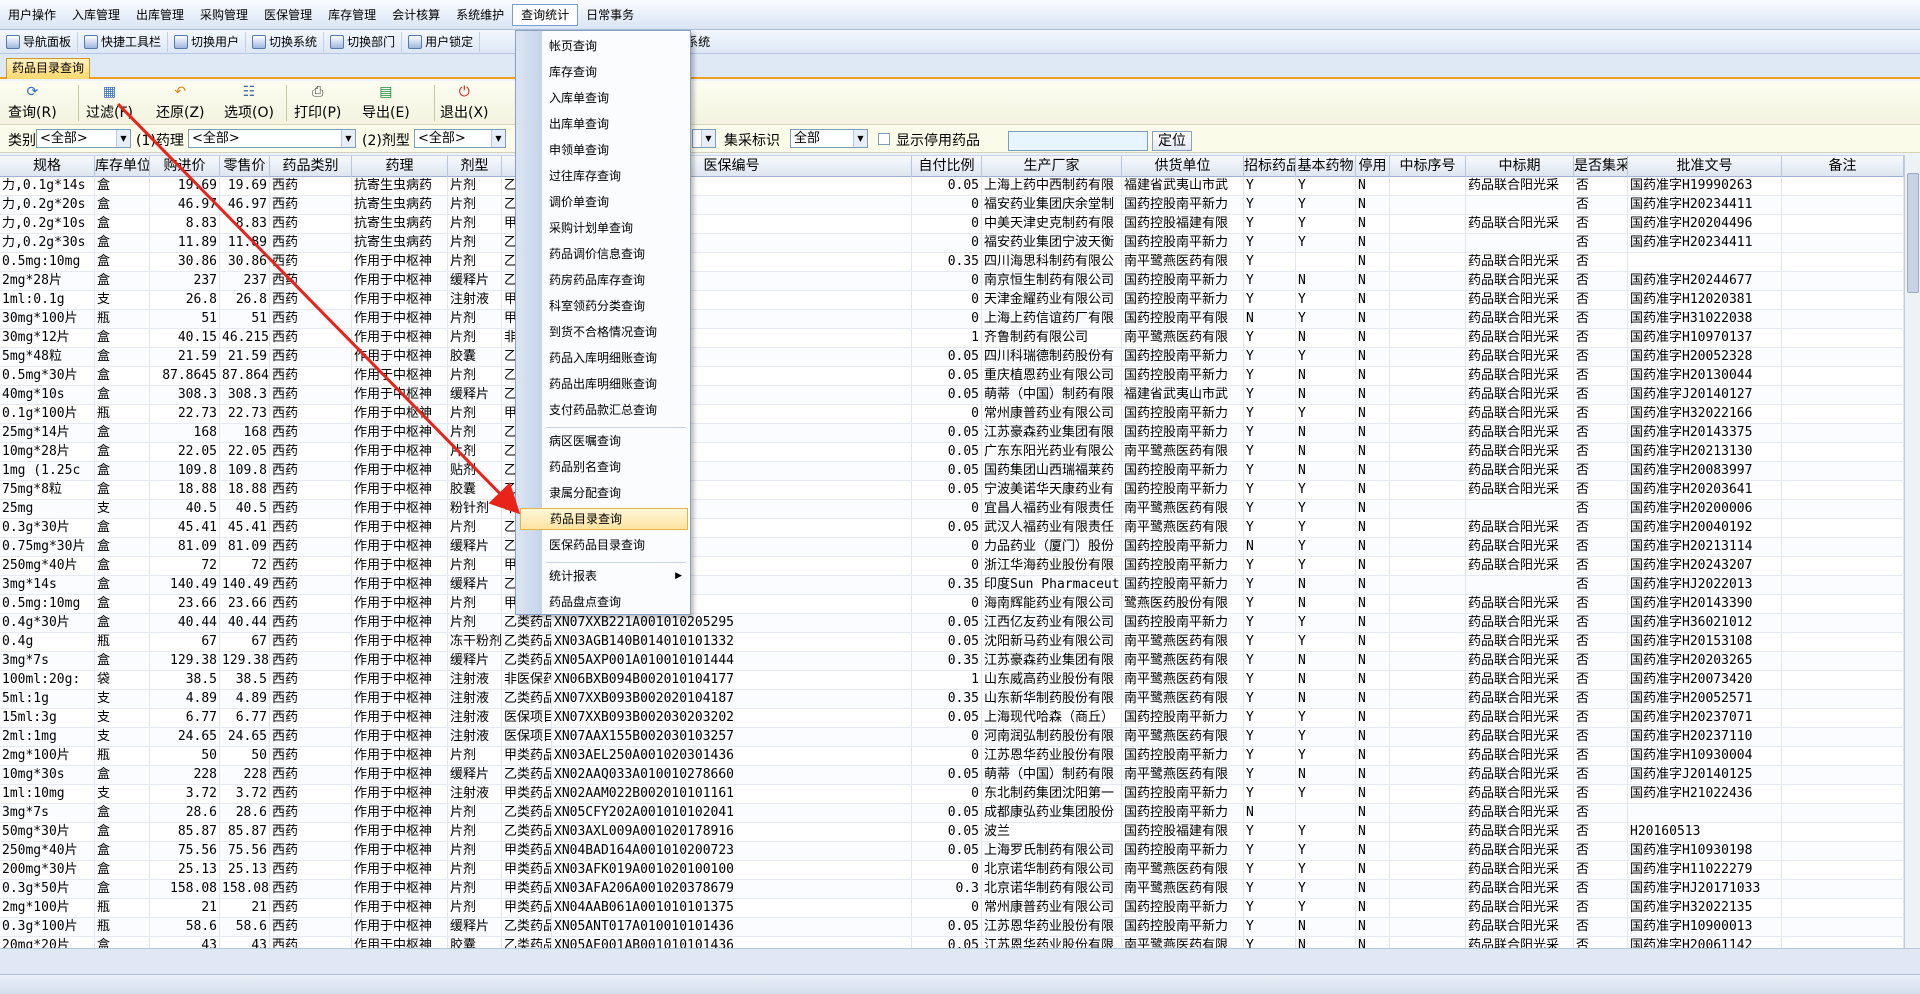  What do you see at coordinates (1270, 166) in the screenshot?
I see `column-header: 招标药品` at bounding box center [1270, 166].